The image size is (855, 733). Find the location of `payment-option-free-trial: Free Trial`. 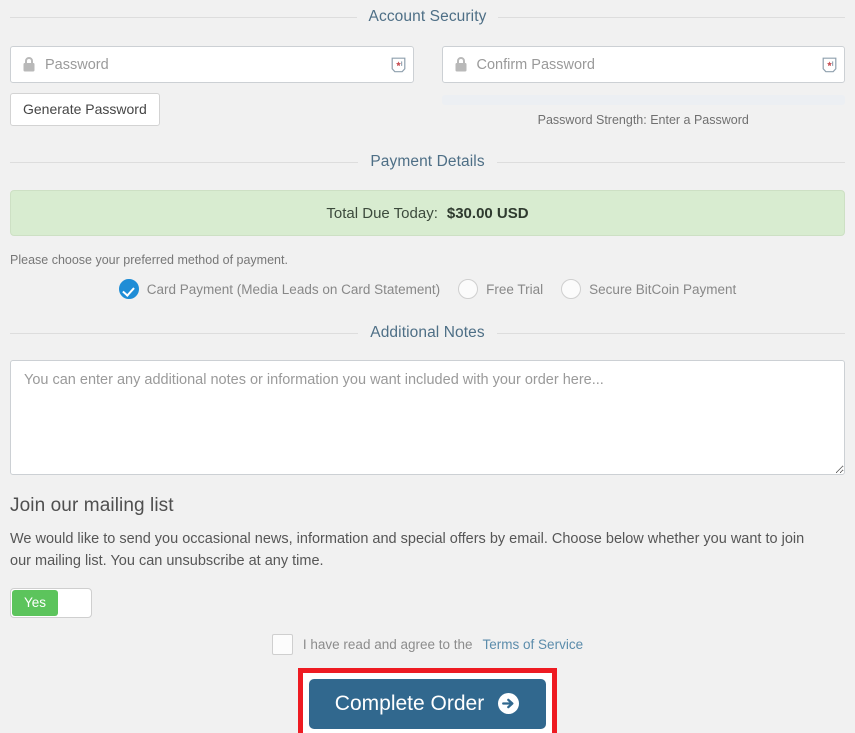

payment-option-free-trial: Free Trial is located at coordinates (500, 289).